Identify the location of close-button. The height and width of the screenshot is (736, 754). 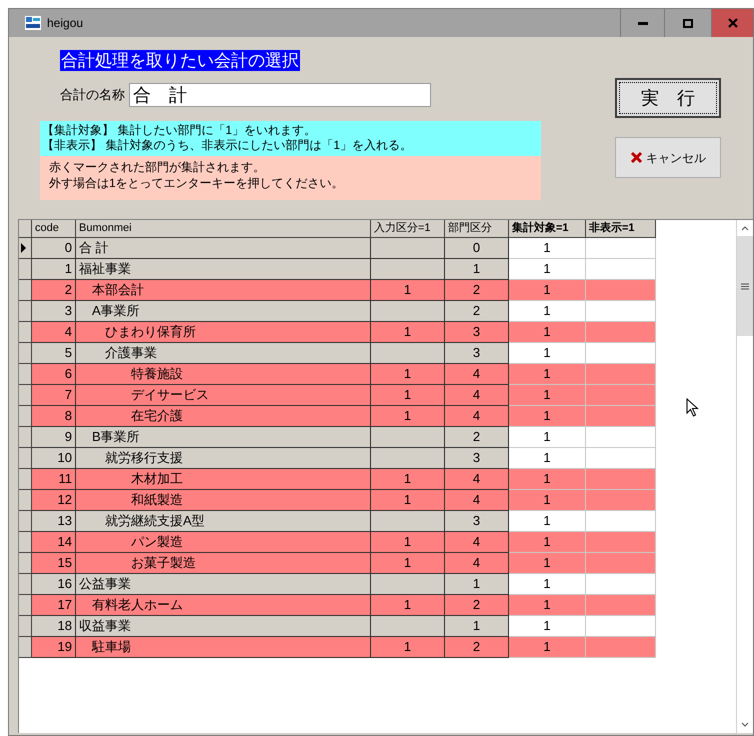
(732, 23).